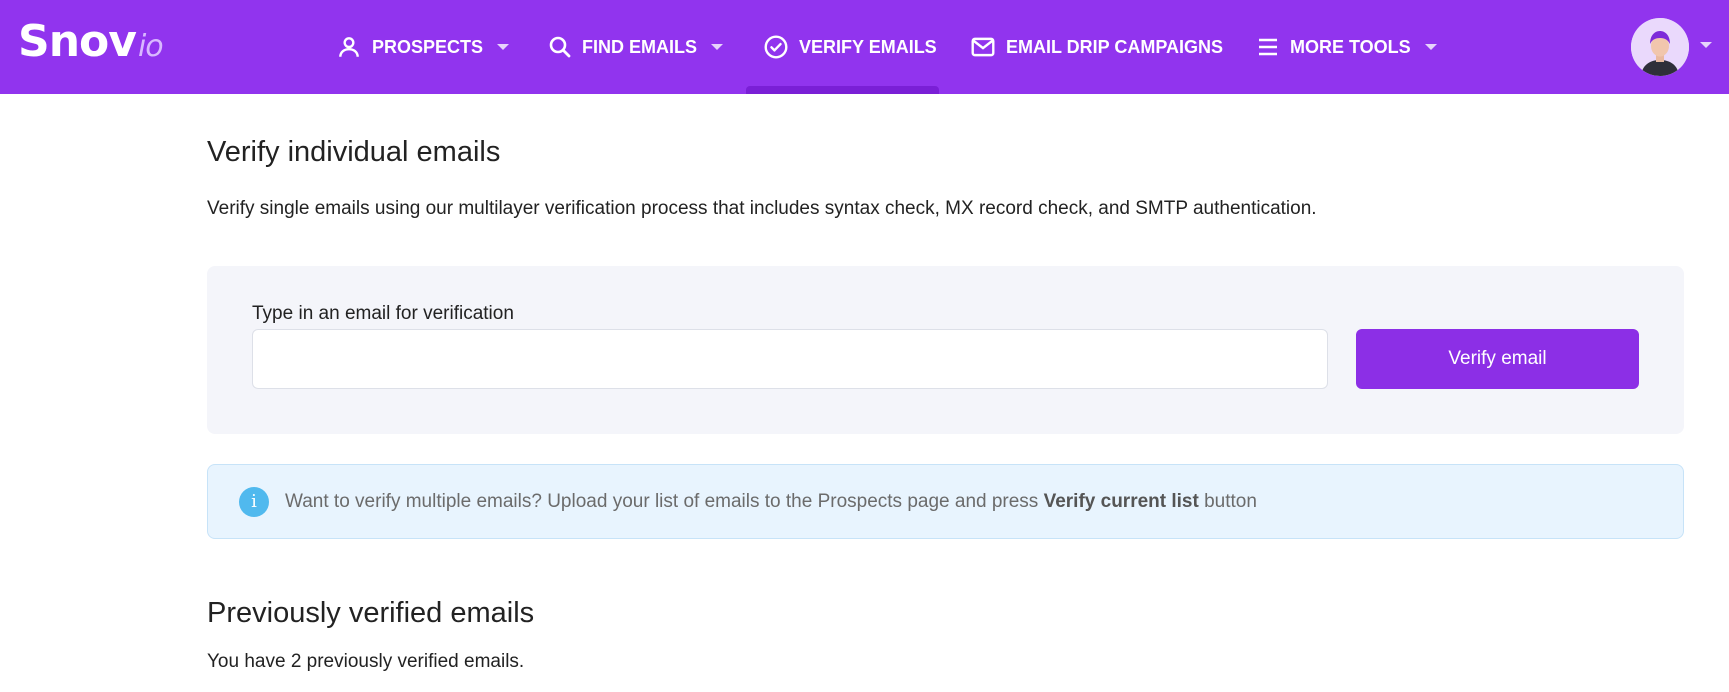 The height and width of the screenshot is (692, 1729). I want to click on active-tab-indicator, so click(842, 90).